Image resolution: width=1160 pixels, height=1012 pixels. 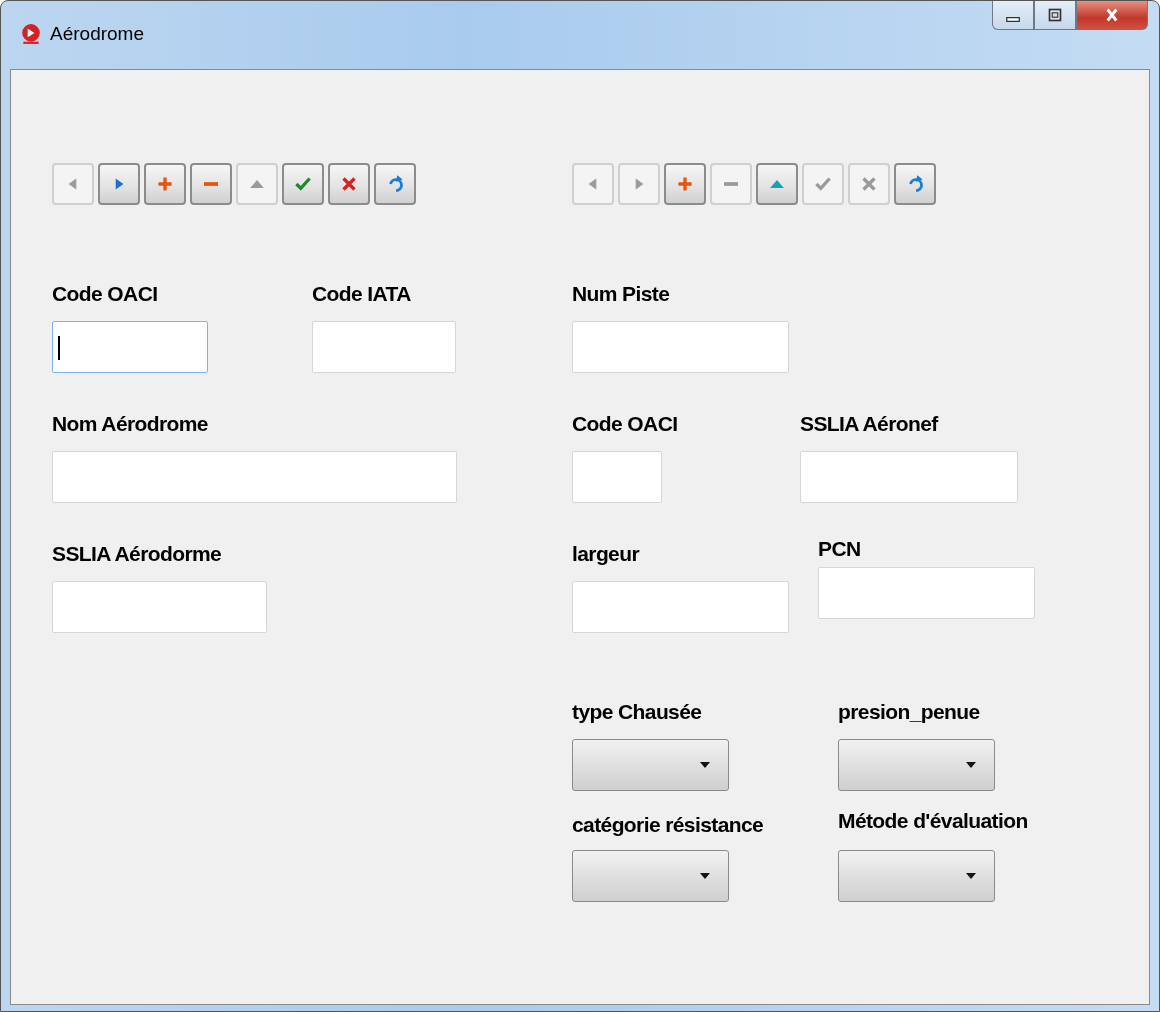 What do you see at coordinates (130, 424) in the screenshot?
I see `field-label: Nom Aérodrome` at bounding box center [130, 424].